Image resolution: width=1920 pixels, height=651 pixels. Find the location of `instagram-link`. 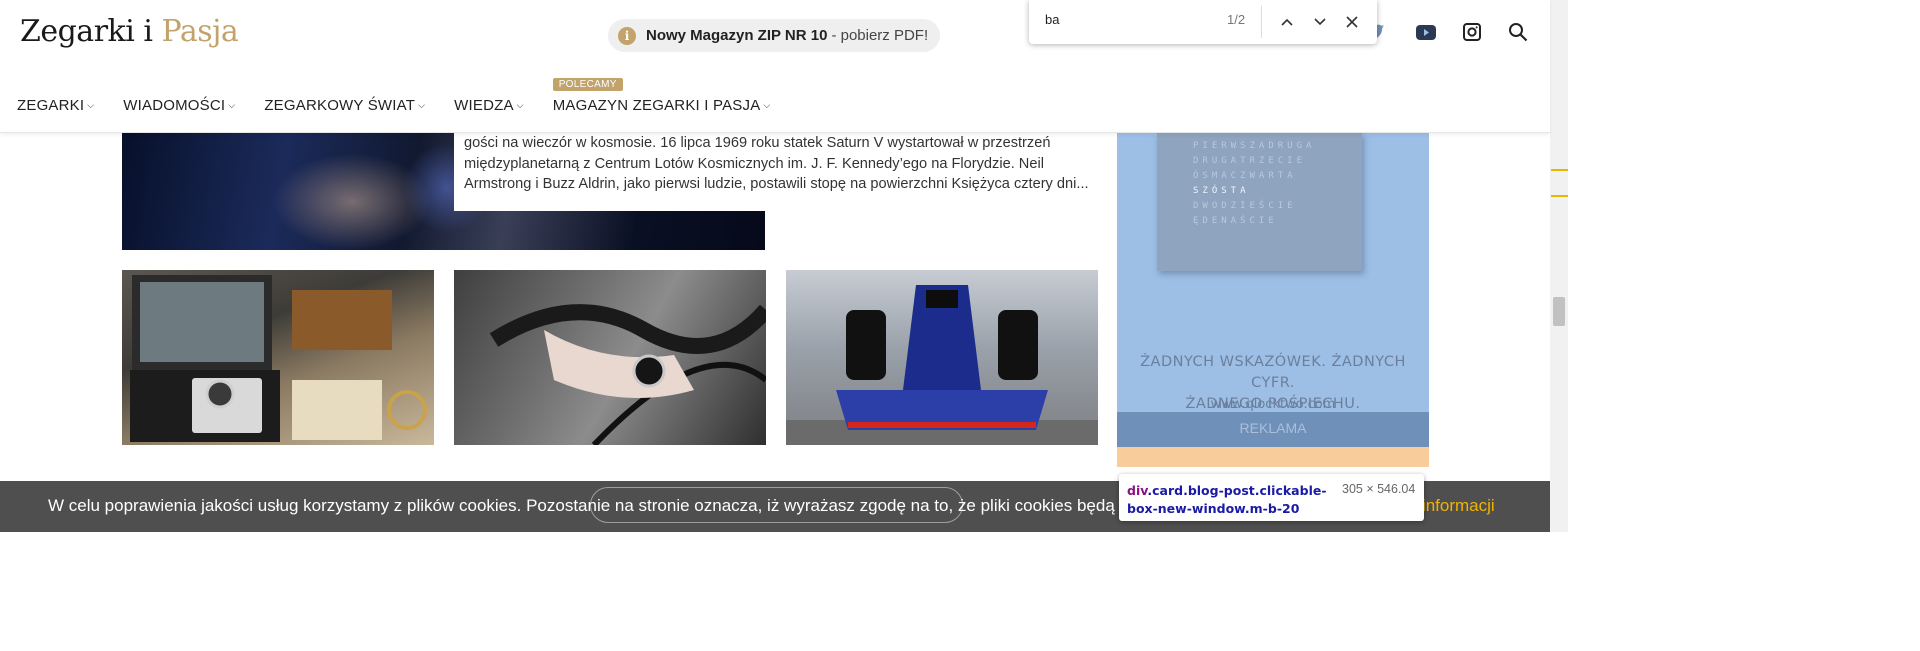

instagram-link is located at coordinates (1472, 32).